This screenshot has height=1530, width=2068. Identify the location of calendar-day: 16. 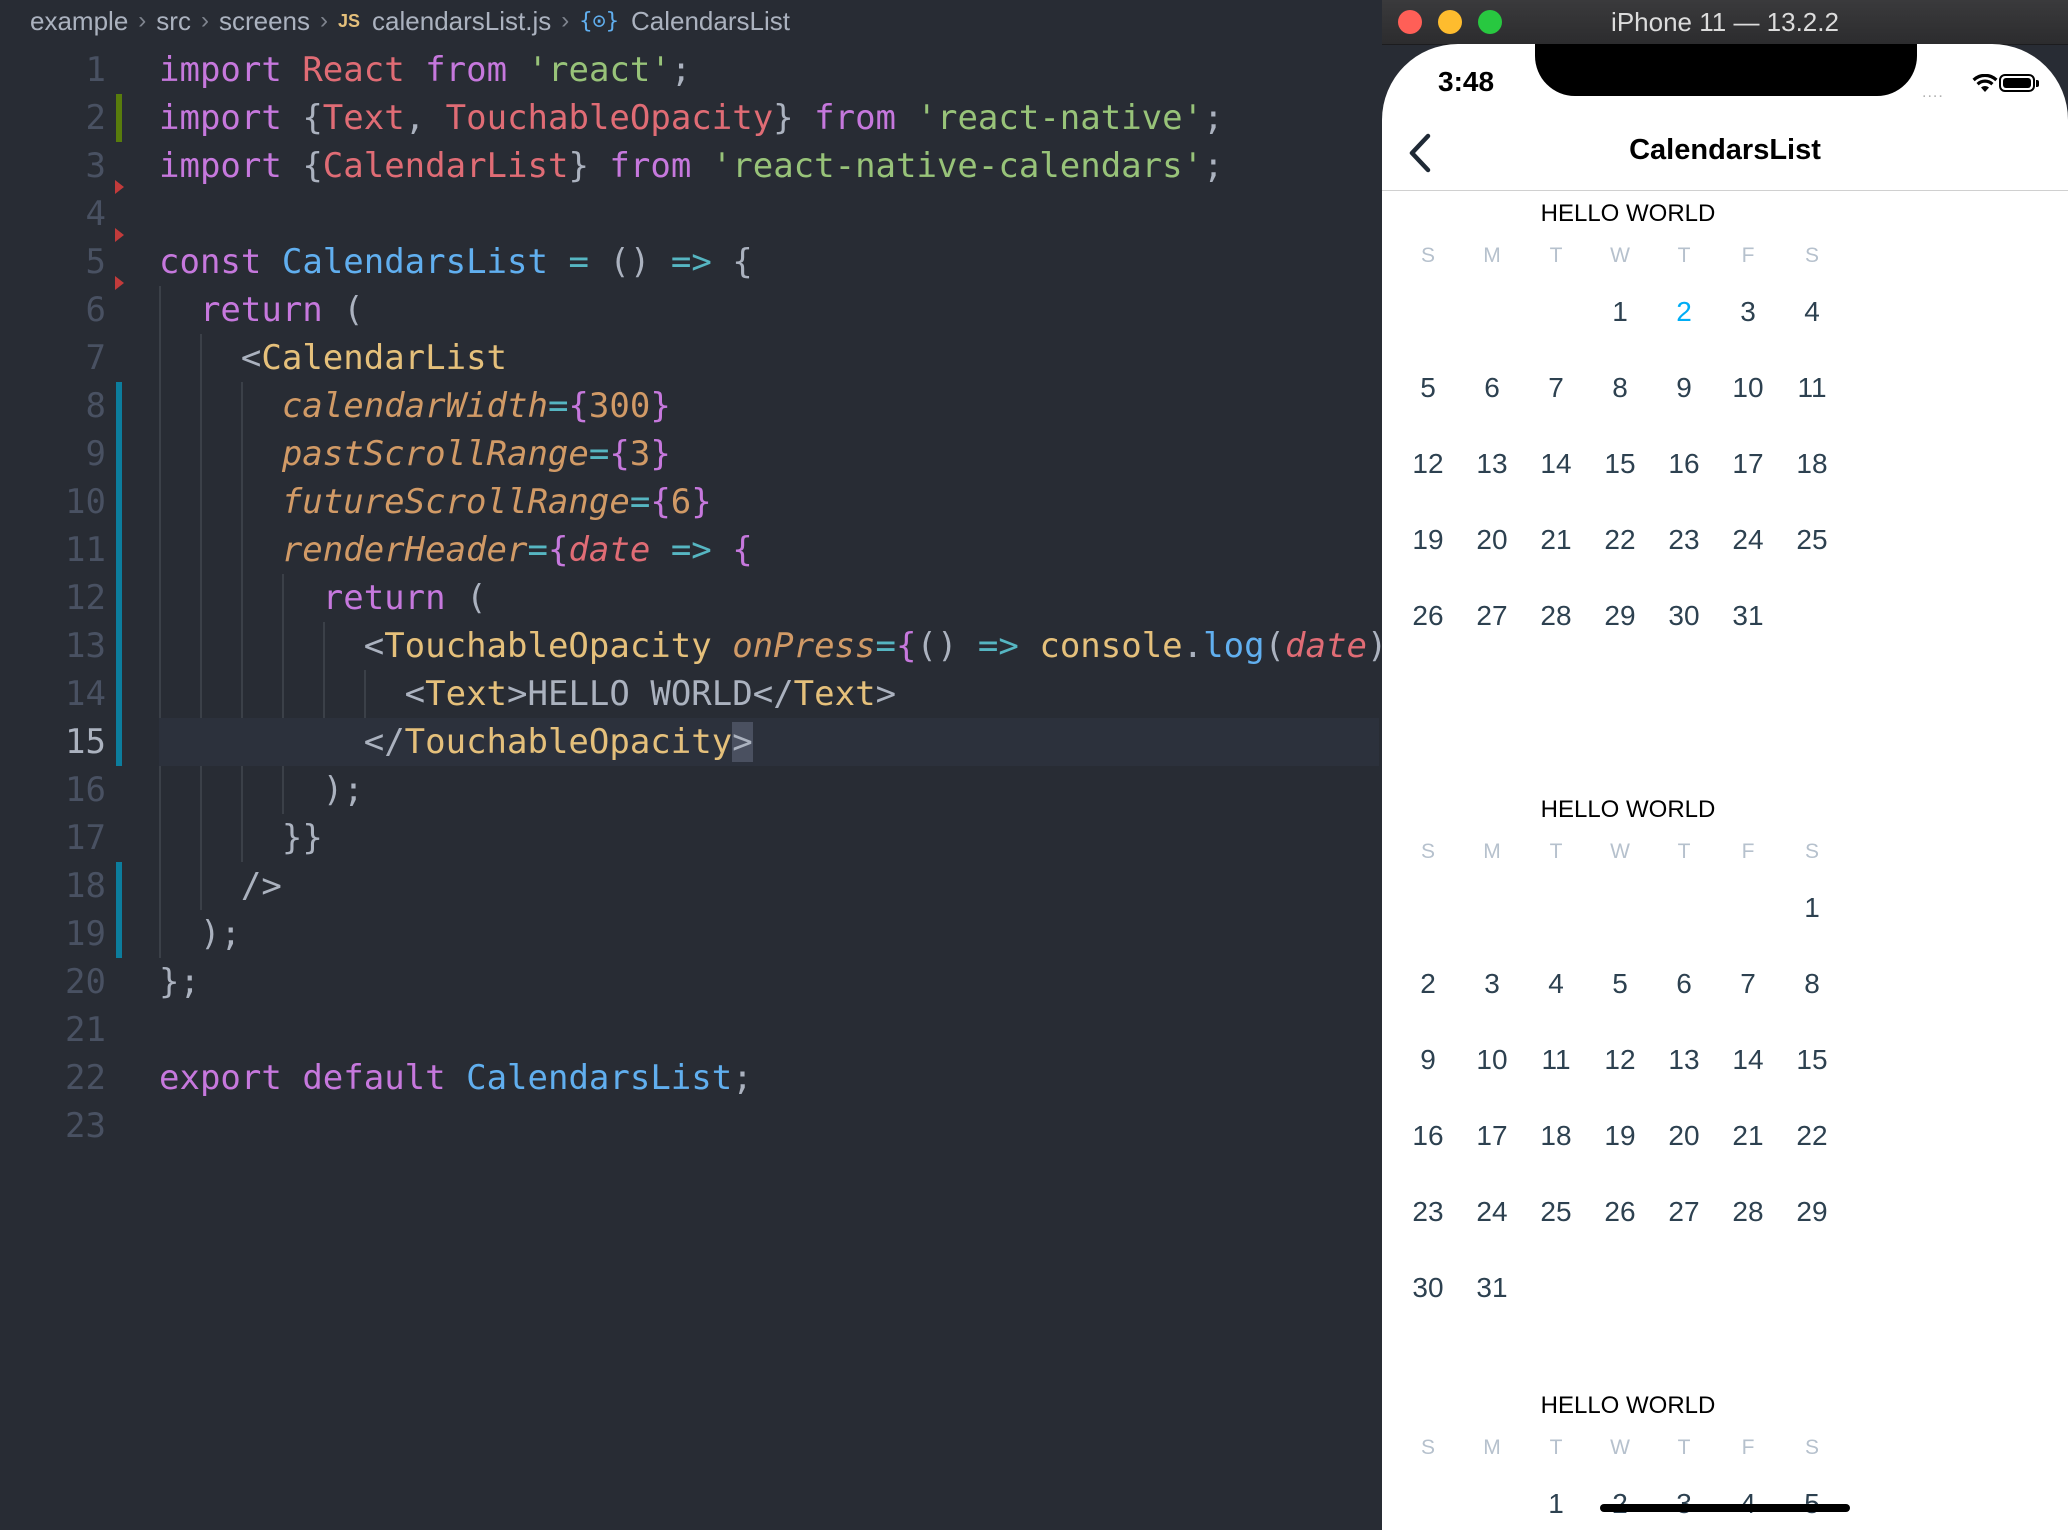
(1684, 464).